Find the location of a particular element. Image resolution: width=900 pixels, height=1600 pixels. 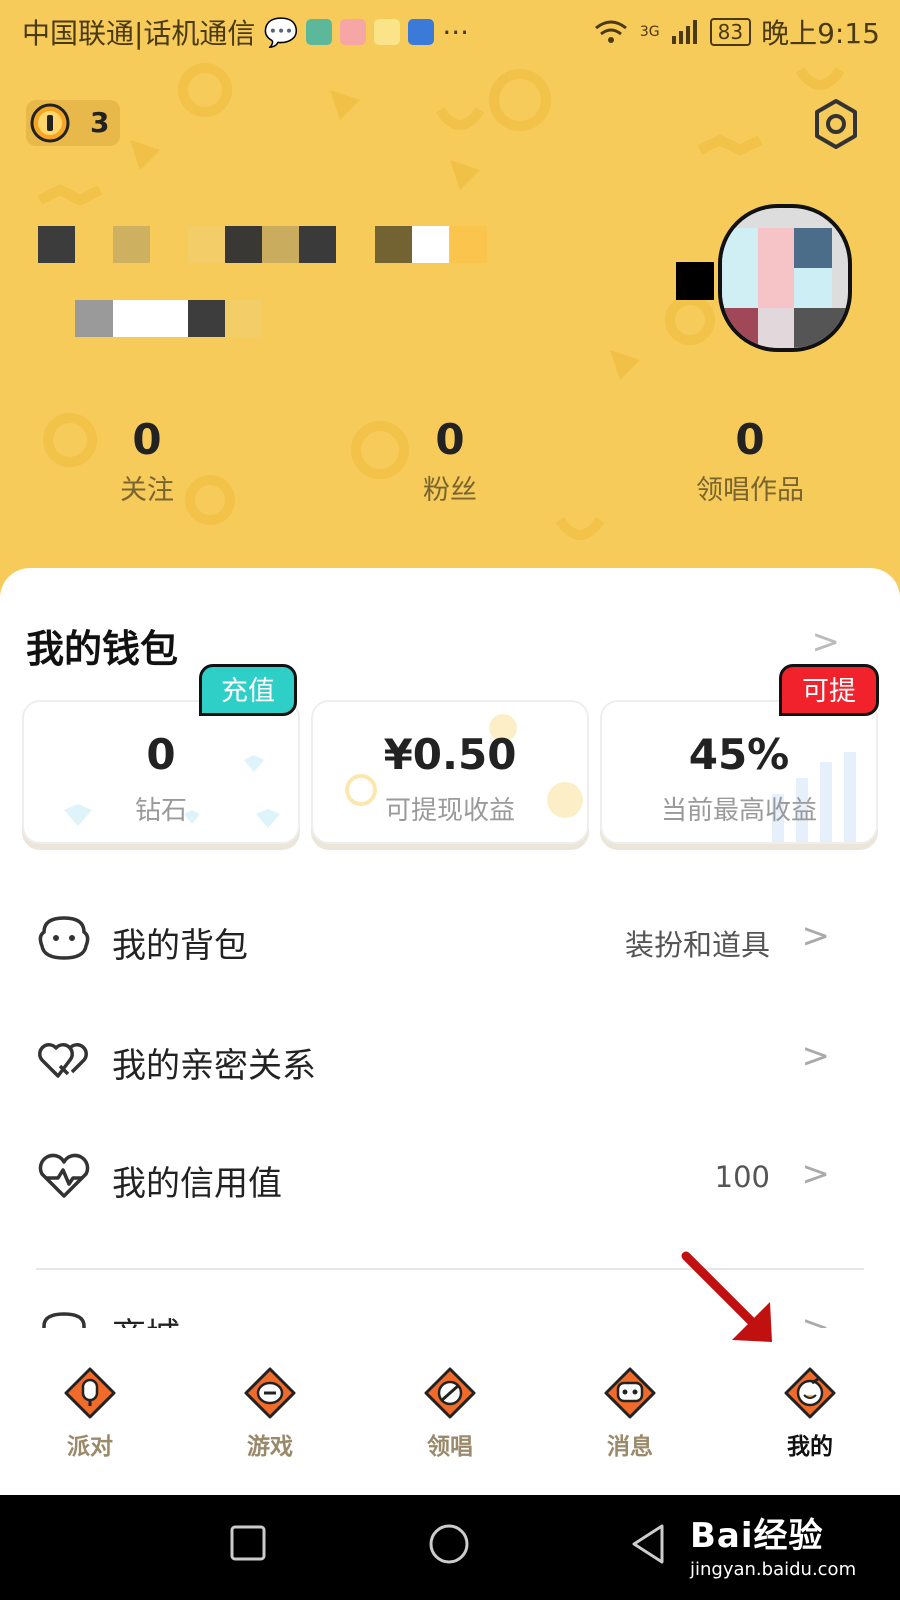

coin-balance: 3 is located at coordinates (73, 123).